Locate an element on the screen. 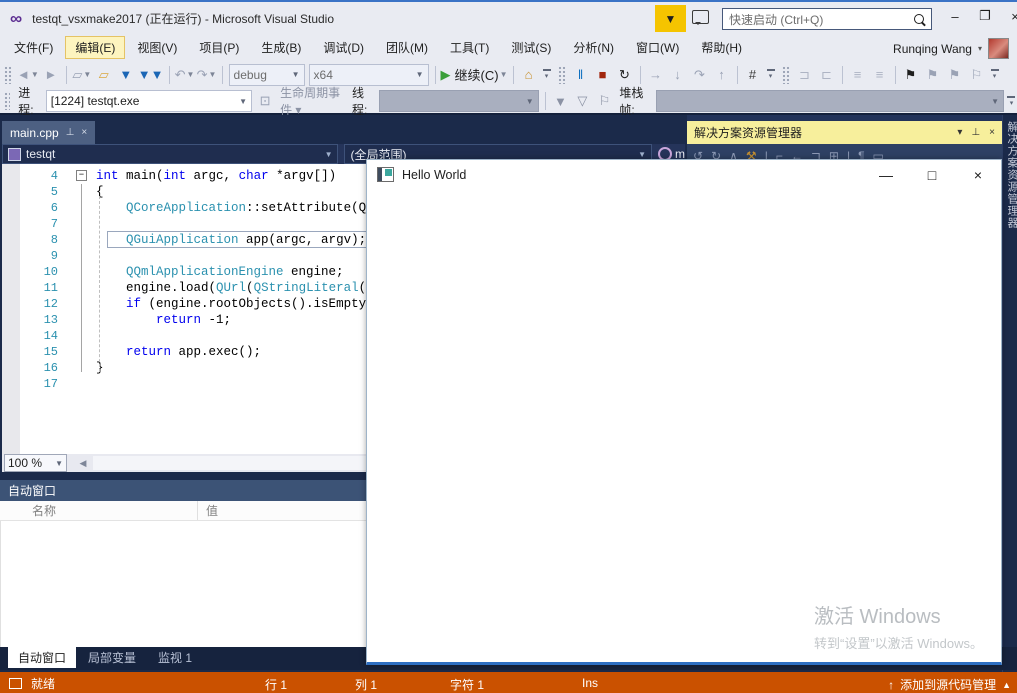  se-close-icon: × is located at coordinates (992, 132).